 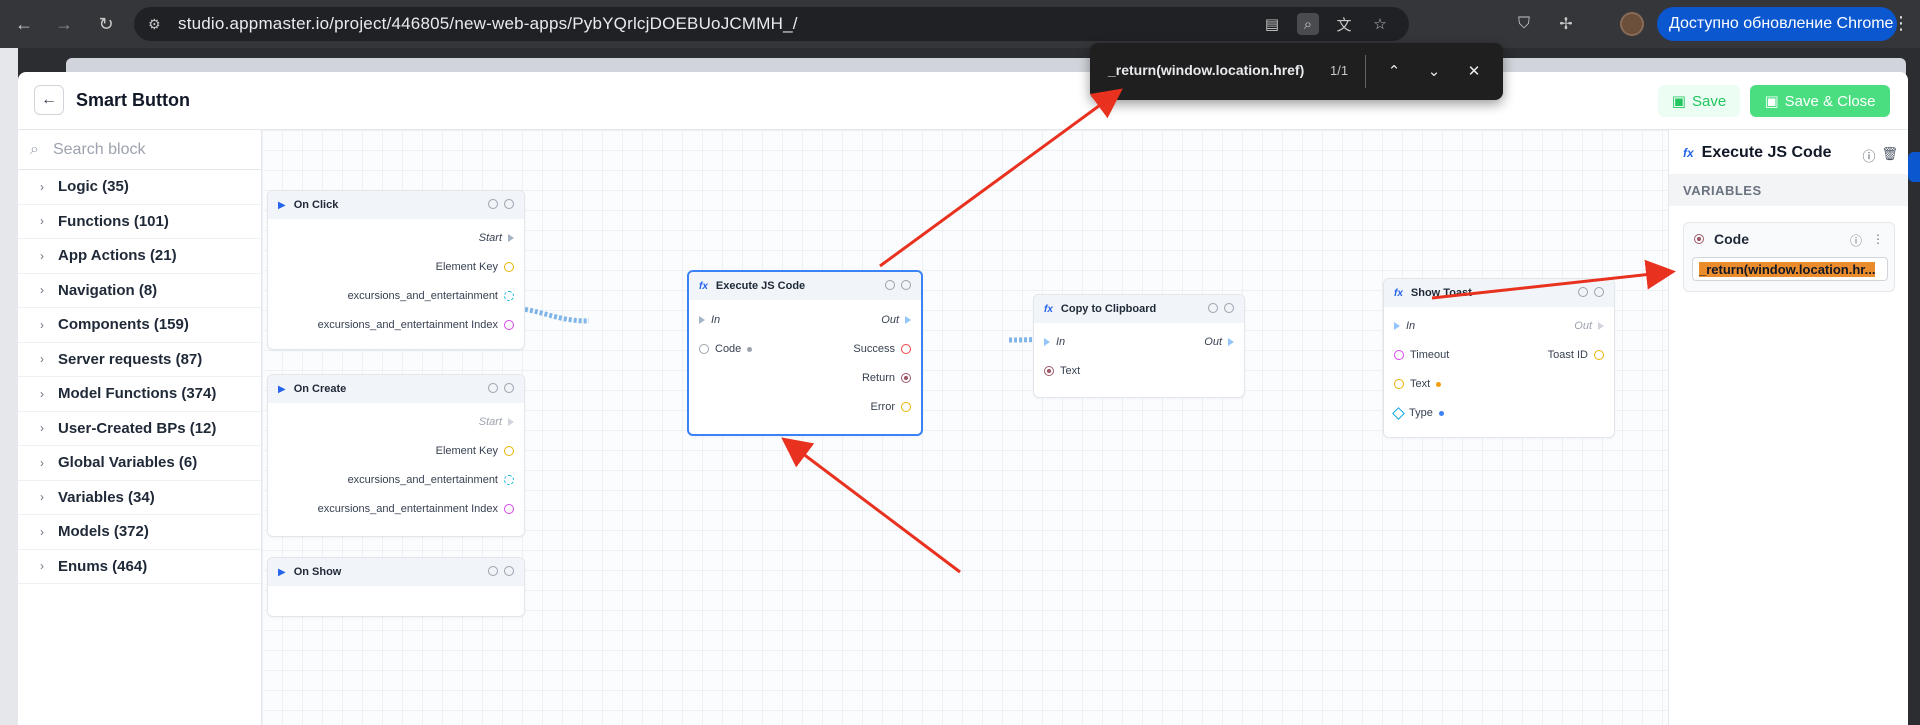 I want to click on puzzle-extensions-icon: ✢, so click(x=1566, y=24).